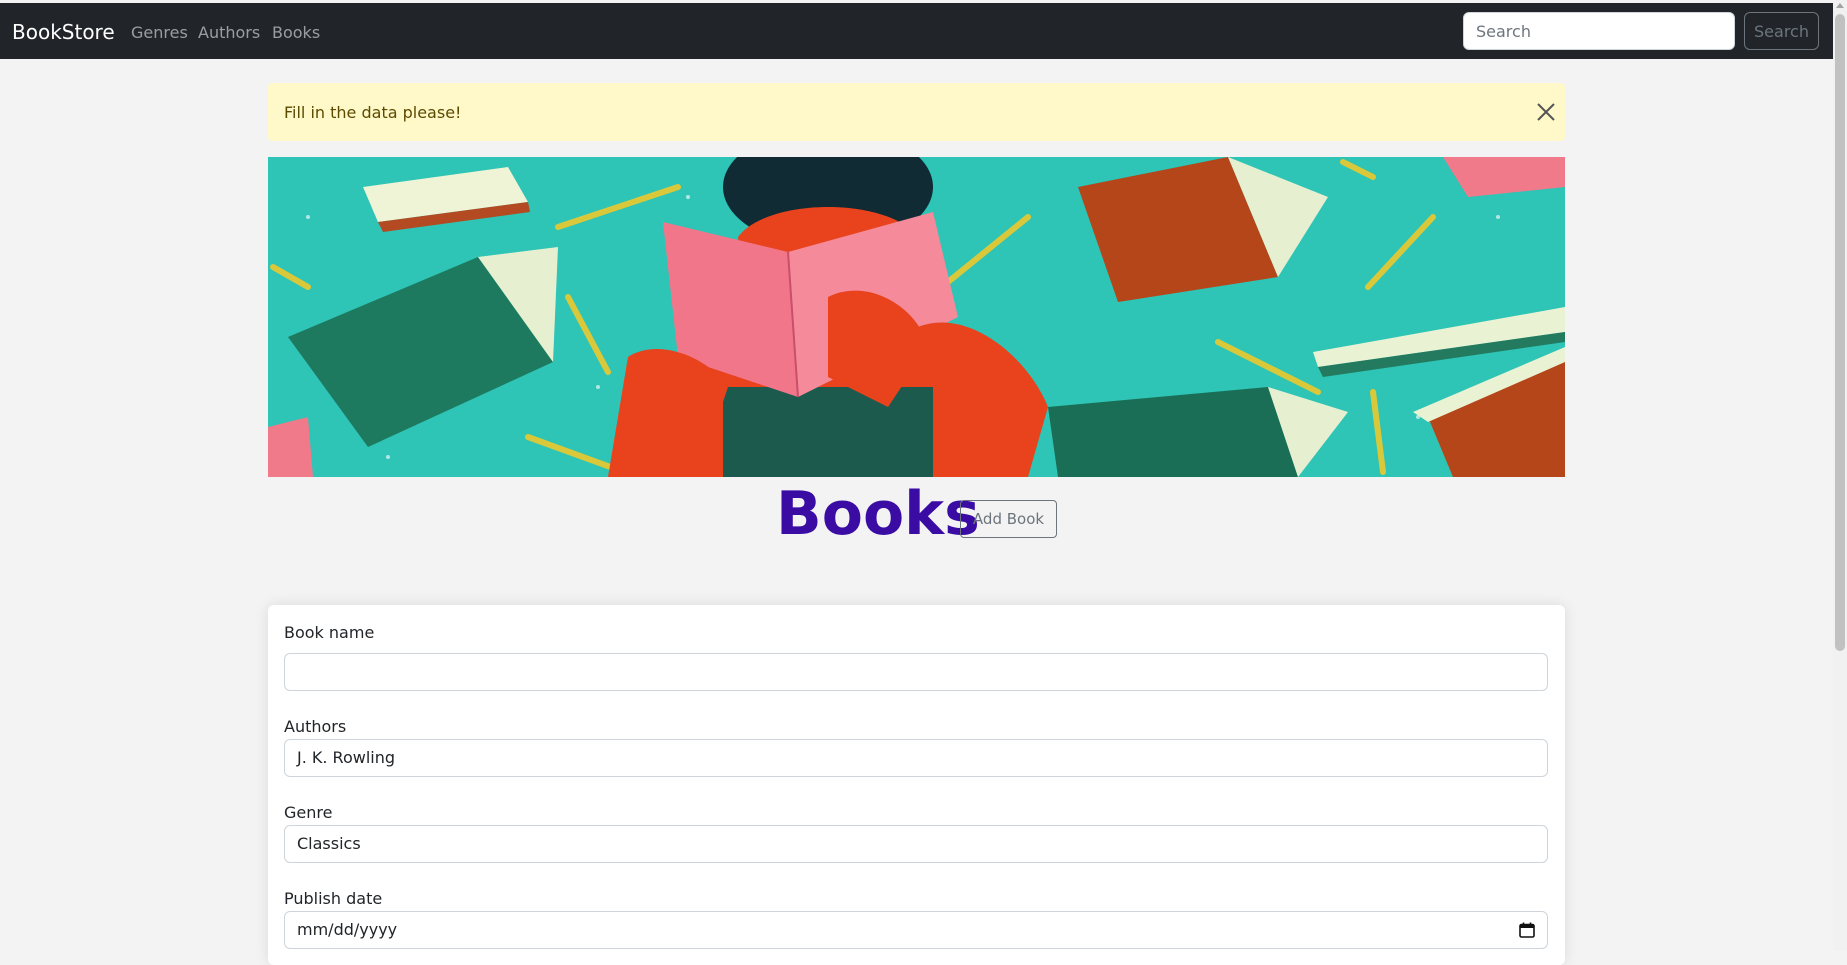 The width and height of the screenshot is (1847, 965). What do you see at coordinates (916, 672) in the screenshot?
I see `book-name-input` at bounding box center [916, 672].